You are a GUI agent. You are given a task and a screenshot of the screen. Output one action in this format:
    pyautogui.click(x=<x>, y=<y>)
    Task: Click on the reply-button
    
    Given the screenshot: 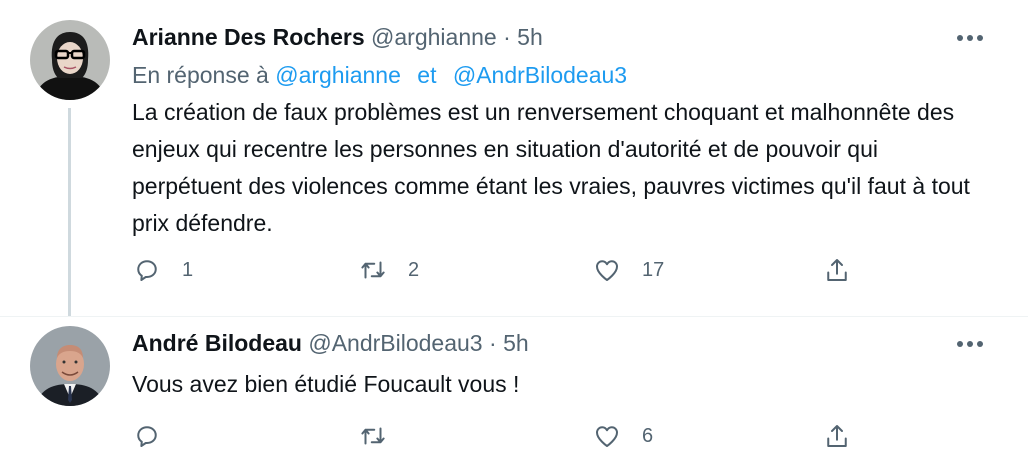 What is the action you would take?
    pyautogui.click(x=157, y=436)
    